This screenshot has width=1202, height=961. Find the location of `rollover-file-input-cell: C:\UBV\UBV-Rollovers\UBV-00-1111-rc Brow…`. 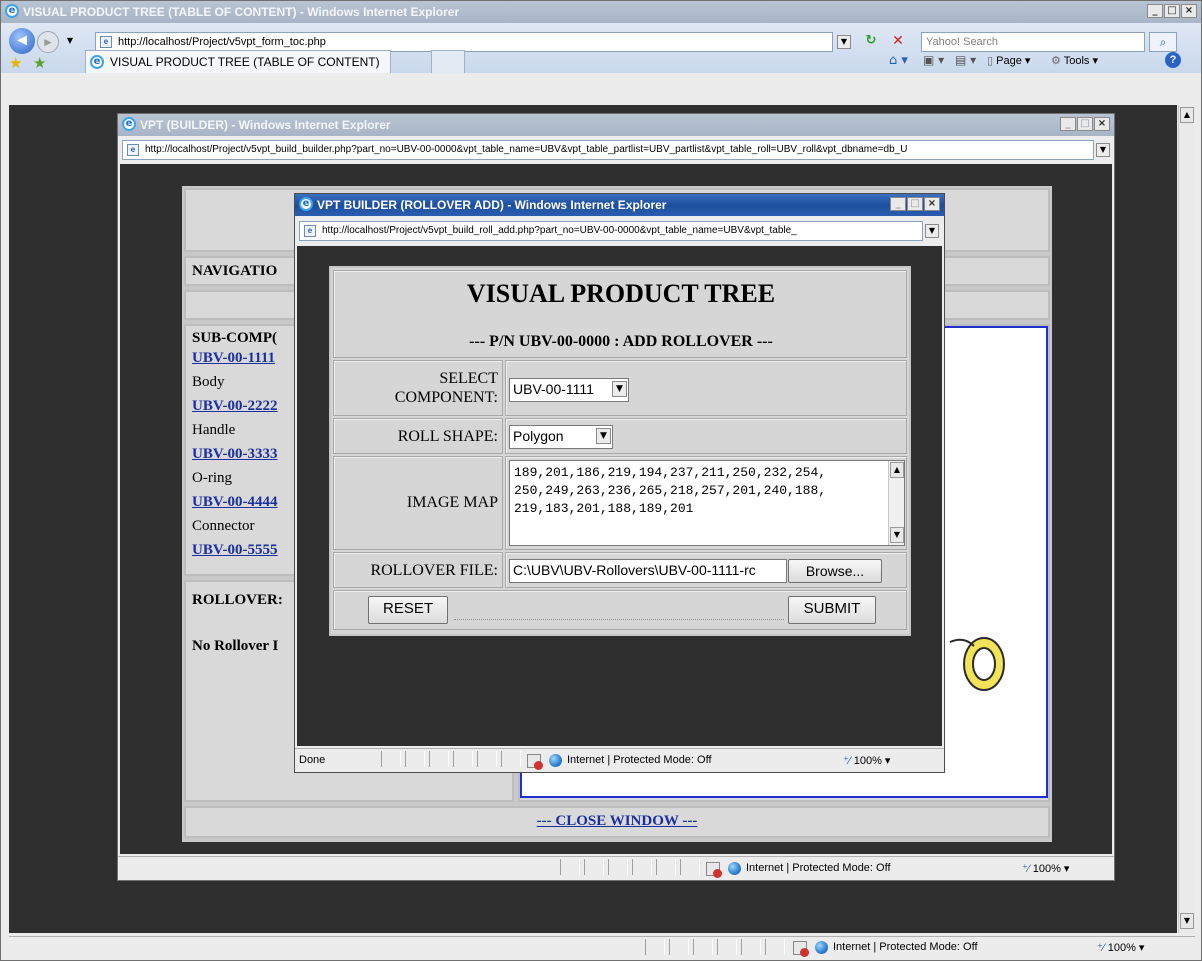

rollover-file-input-cell: C:\UBV\UBV-Rollovers\UBV-00-1111-rc Brow… is located at coordinates (706, 570).